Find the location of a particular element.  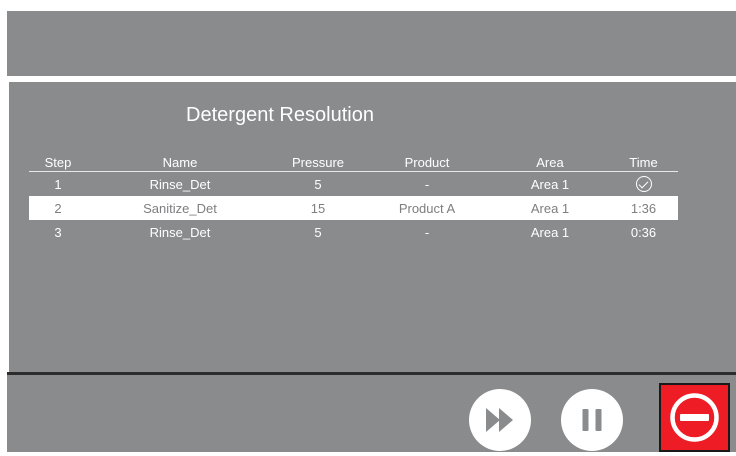

table-row-selected: 2 Sanitize_Det 15 Product A Area 1 1:36 is located at coordinates (353, 208).